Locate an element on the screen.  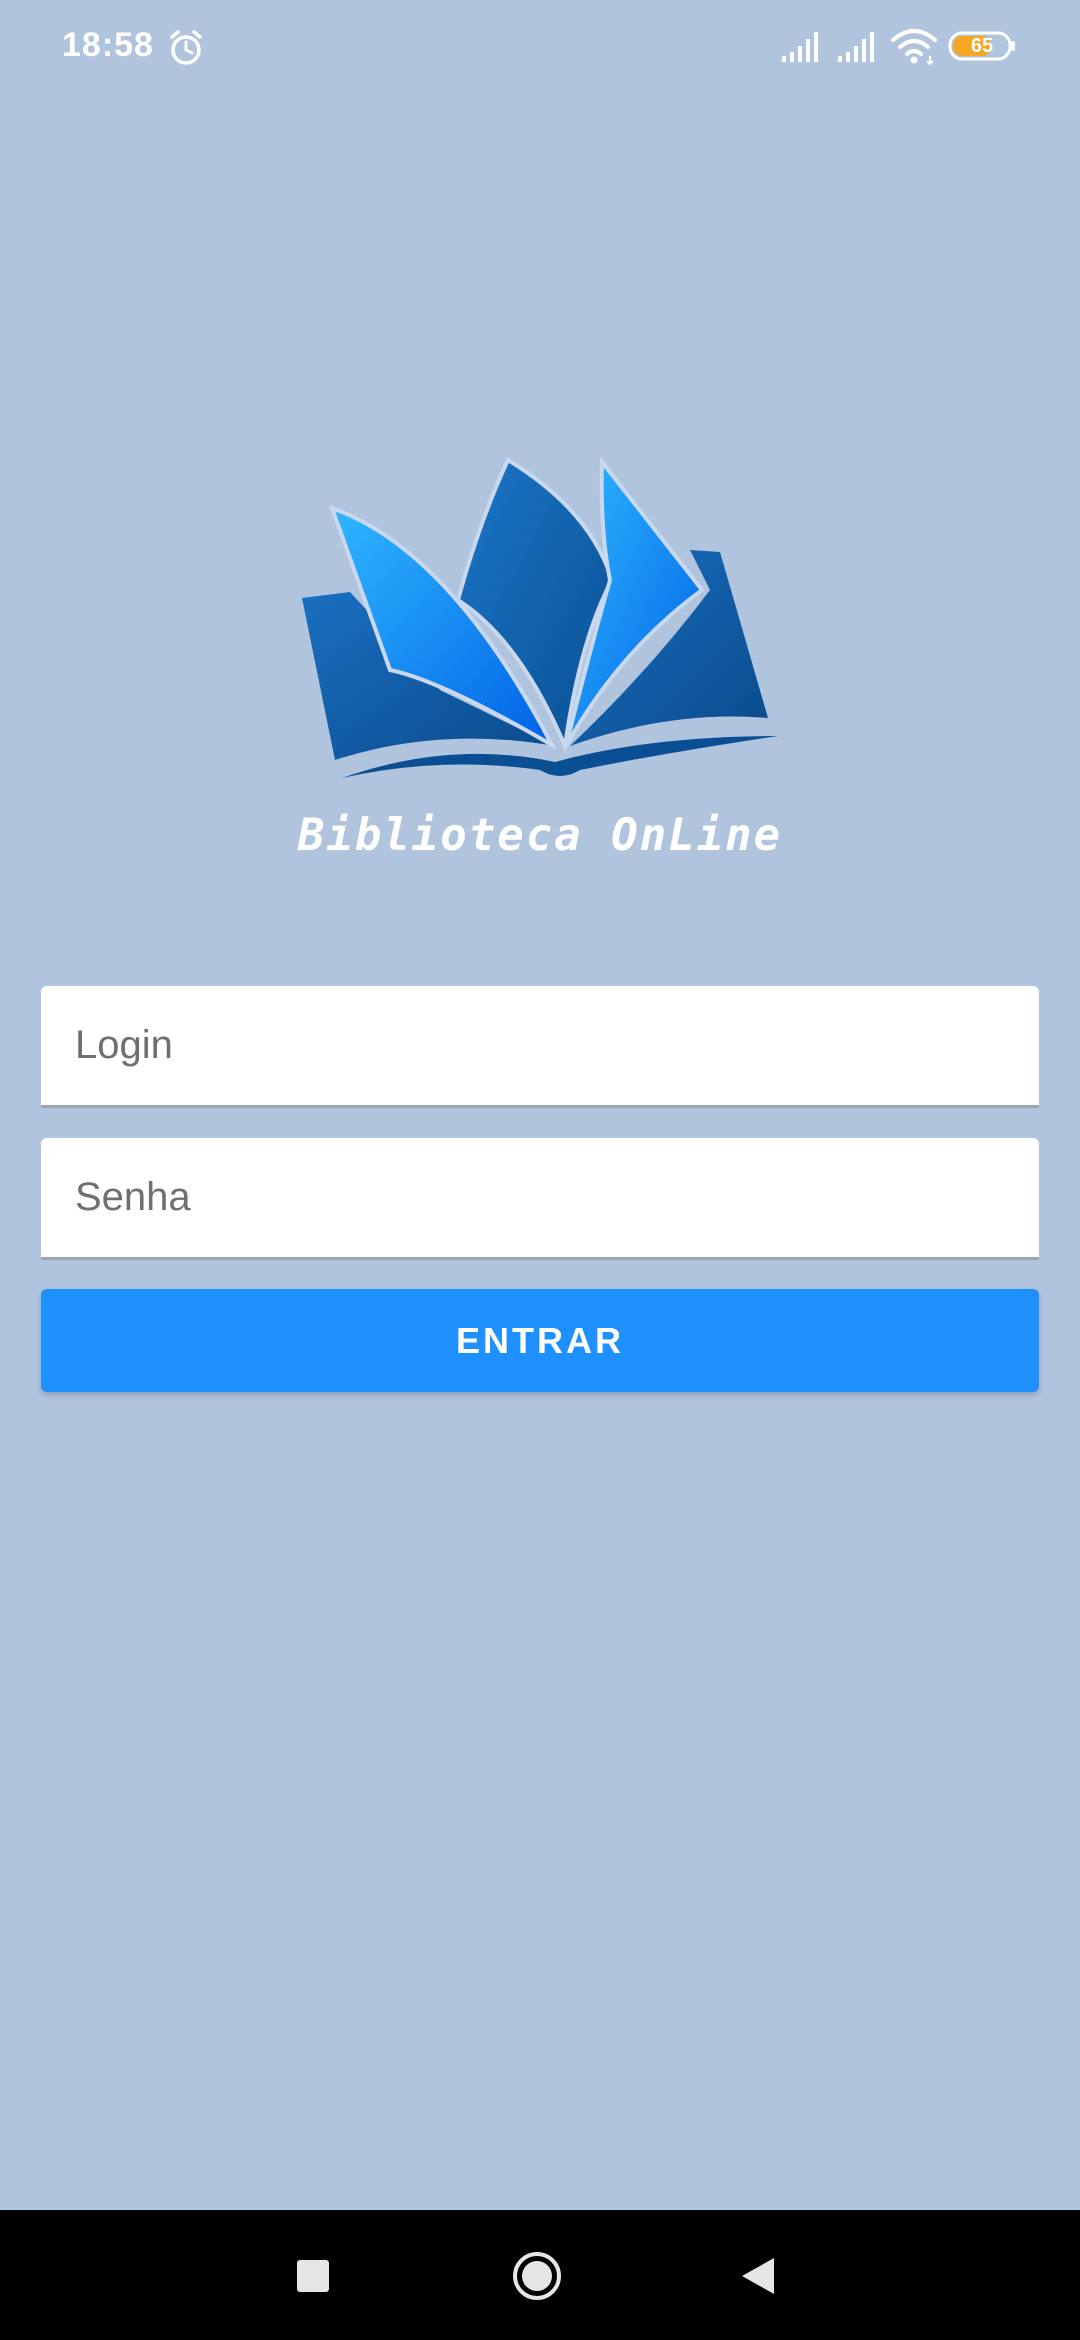
recents-icon is located at coordinates (313, 2276).